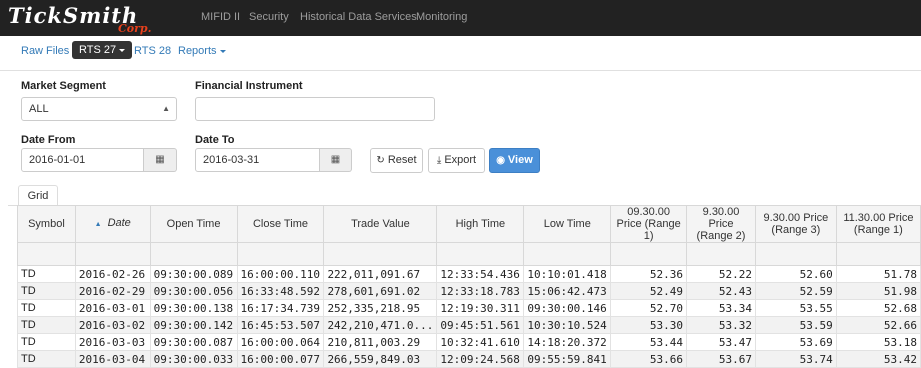 This screenshot has width=921, height=368. I want to click on download-icon: ⤓, so click(439, 160).